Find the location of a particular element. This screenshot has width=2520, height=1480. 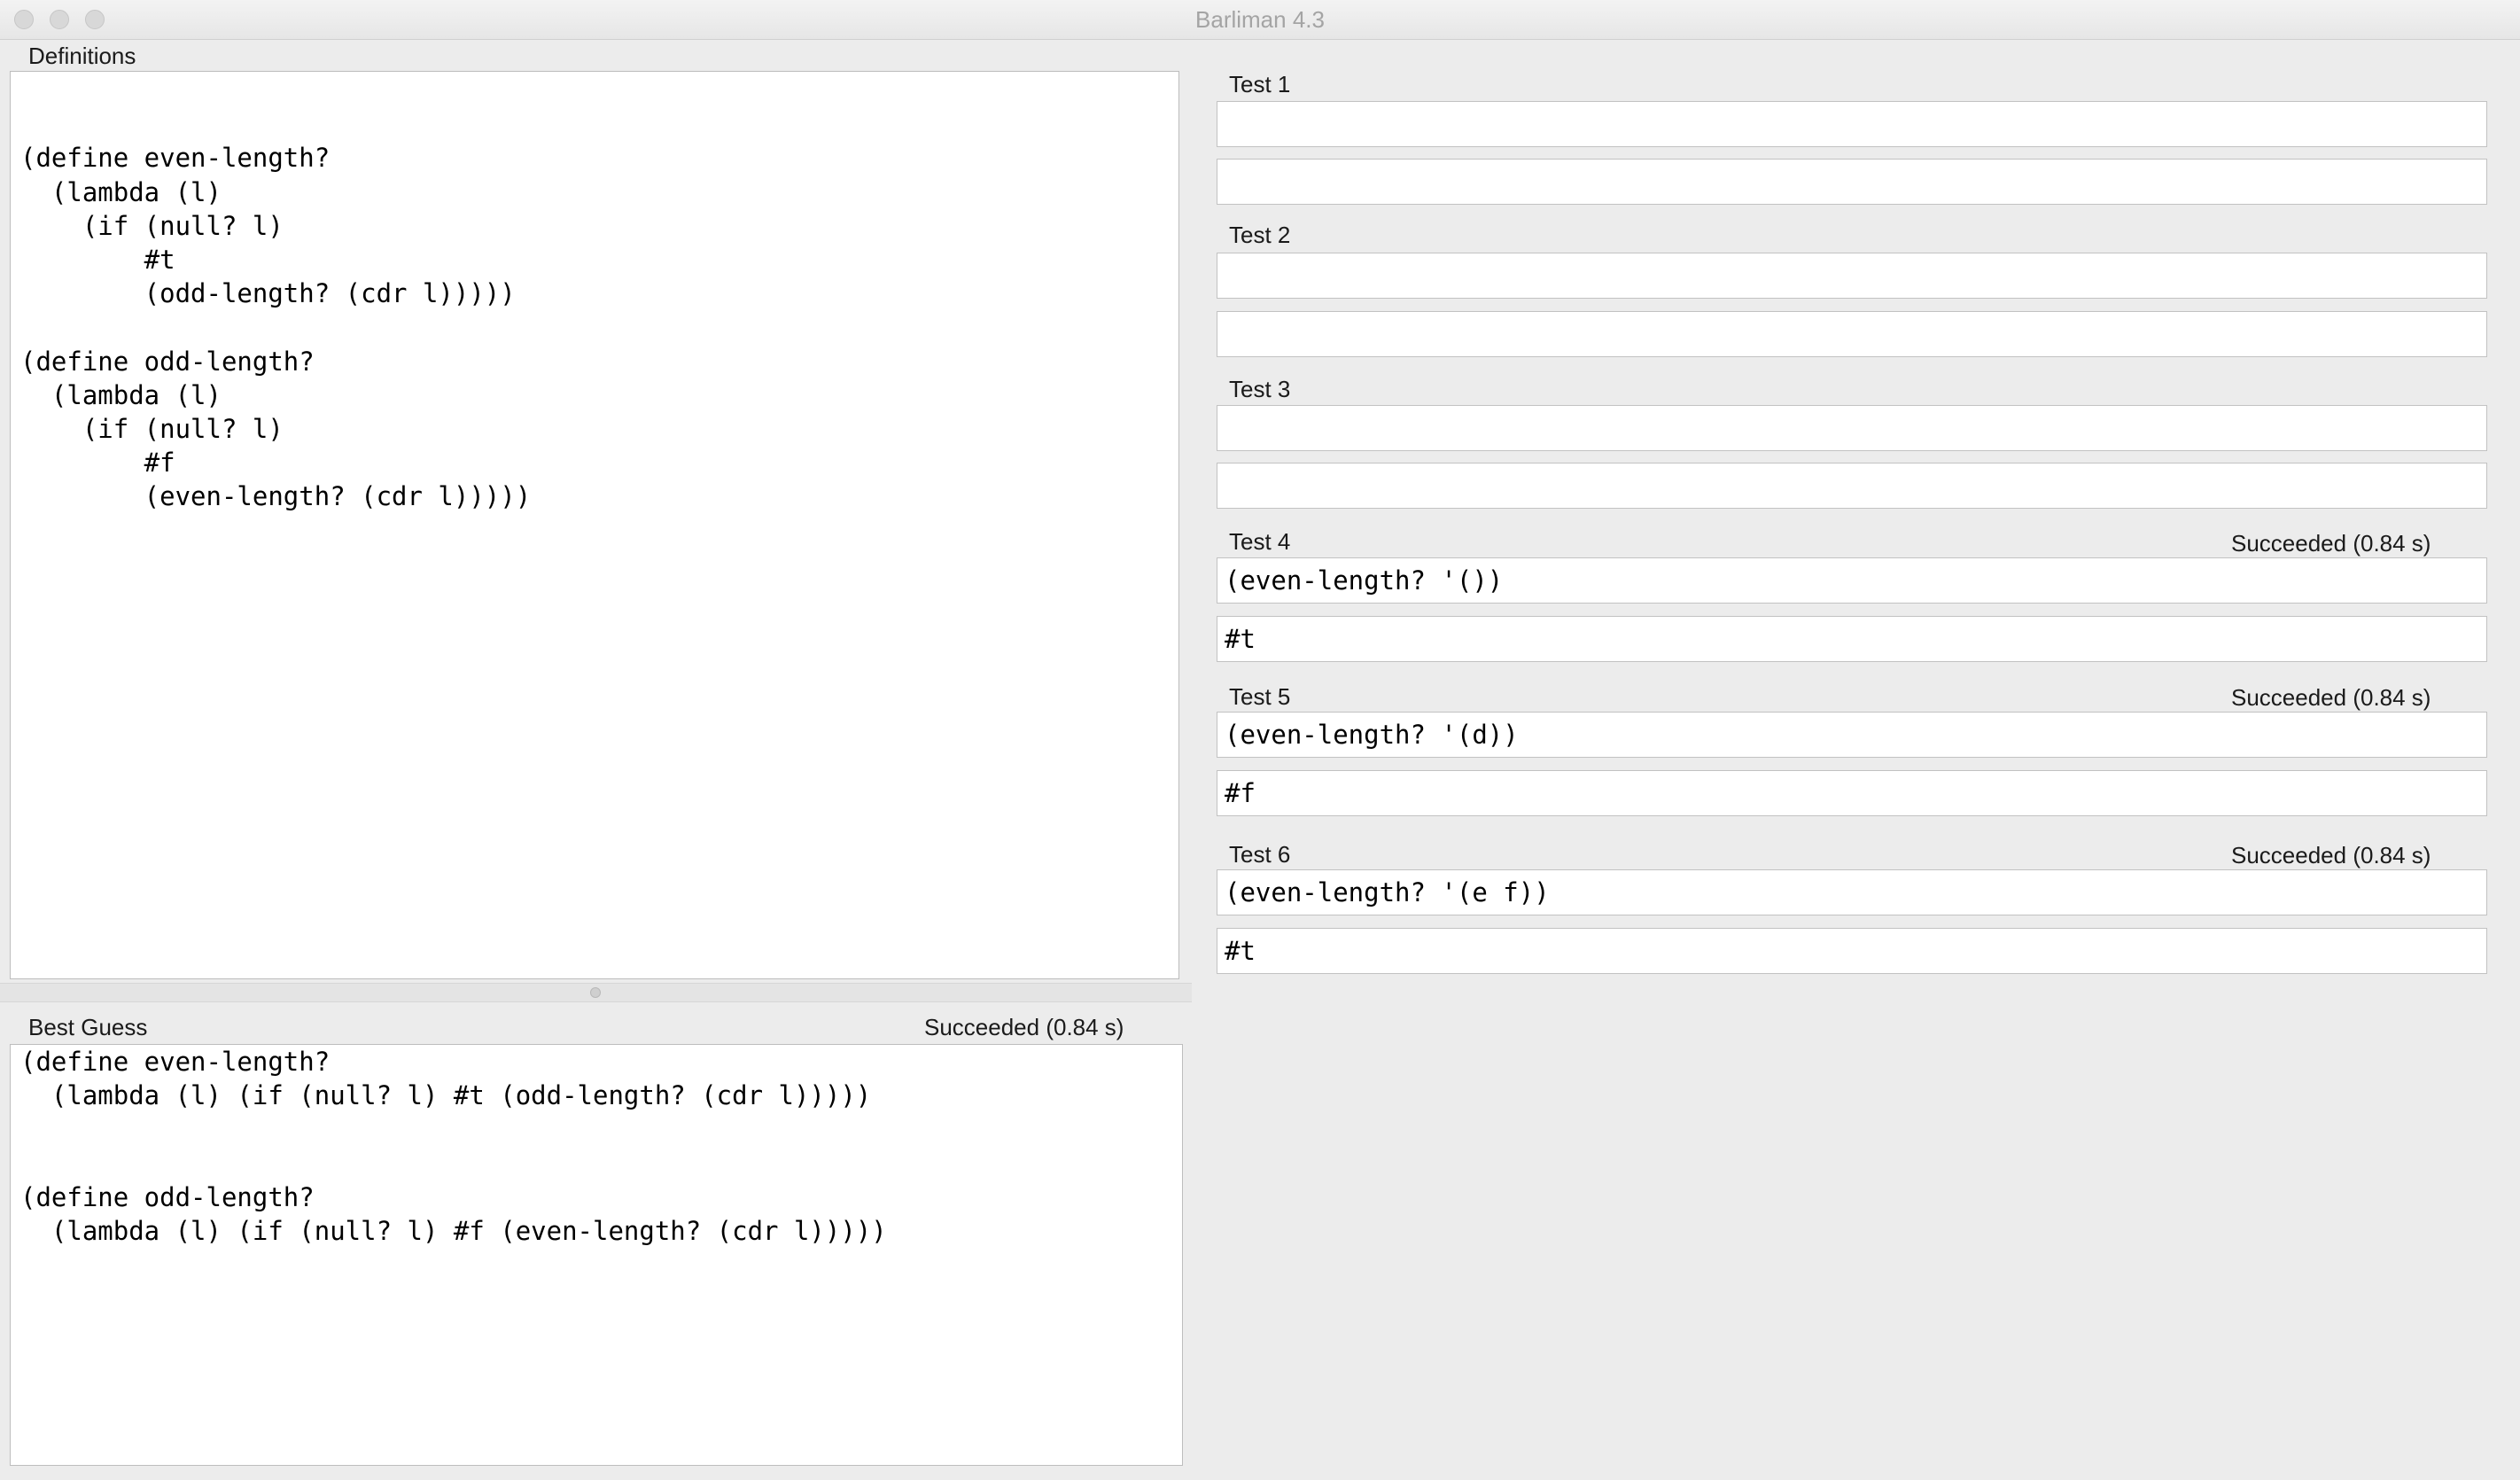

test-5-expected-output: #f is located at coordinates (1852, 793).